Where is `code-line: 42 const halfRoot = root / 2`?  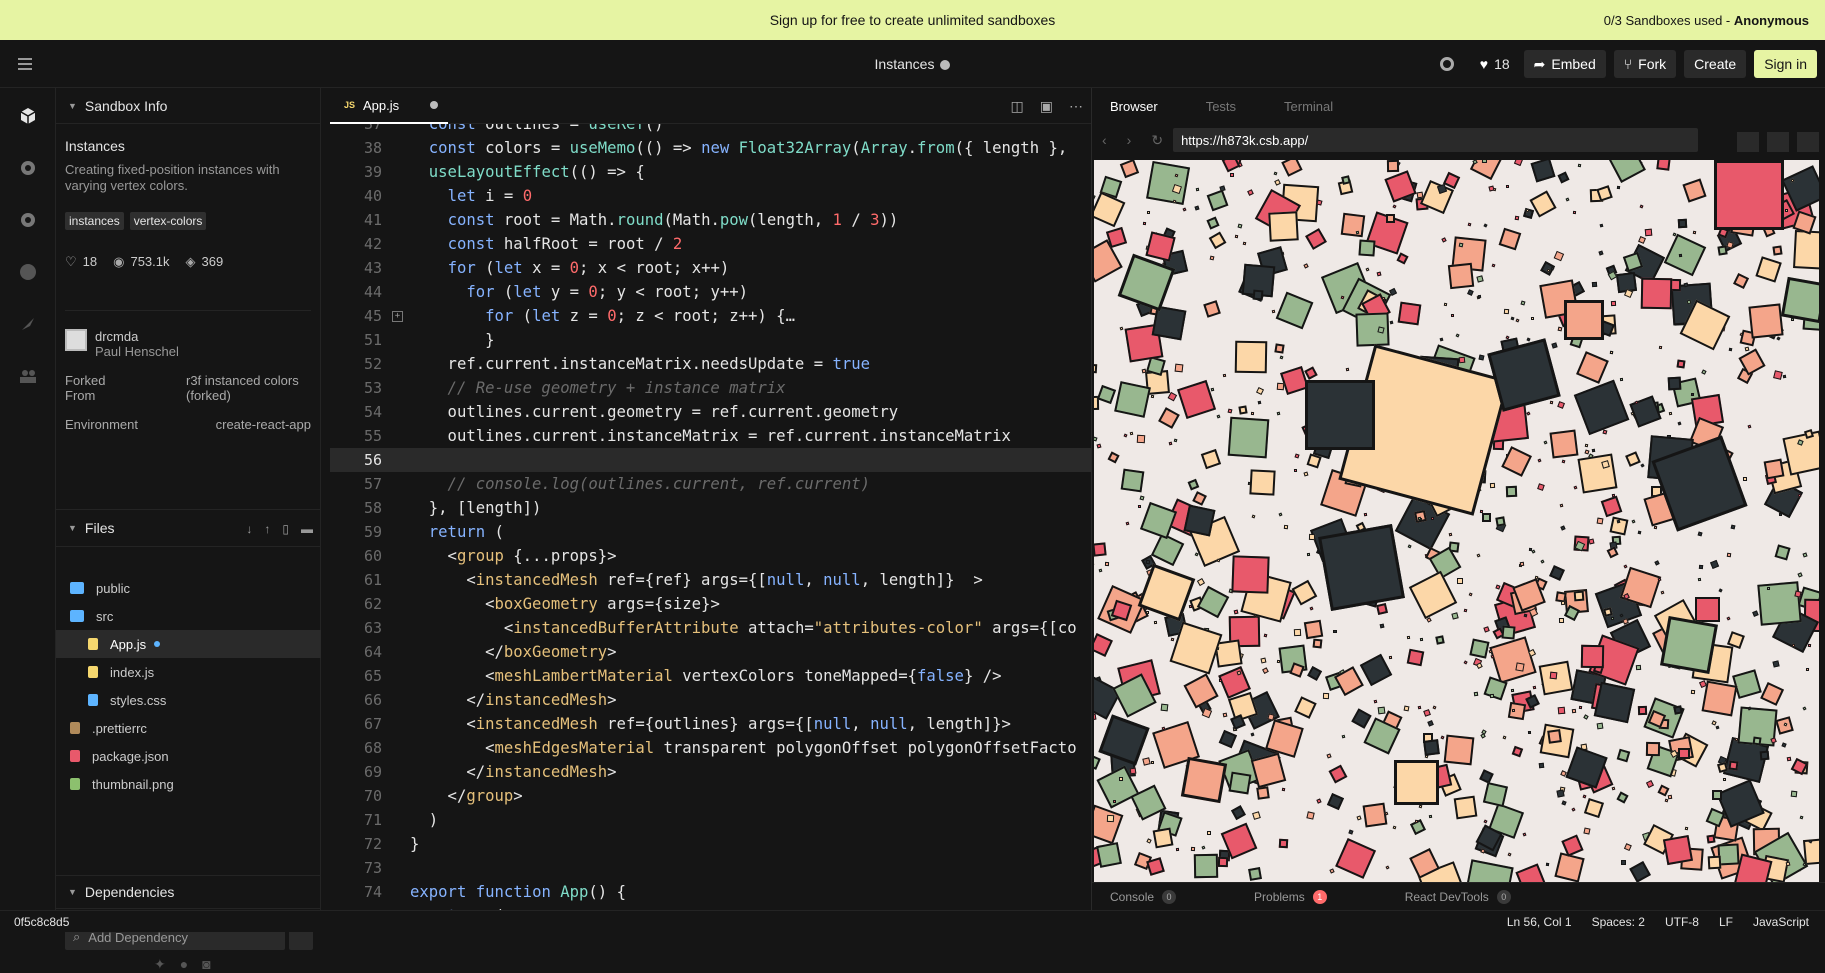
code-line: 42 const halfRoot = root / 2 is located at coordinates (710, 244).